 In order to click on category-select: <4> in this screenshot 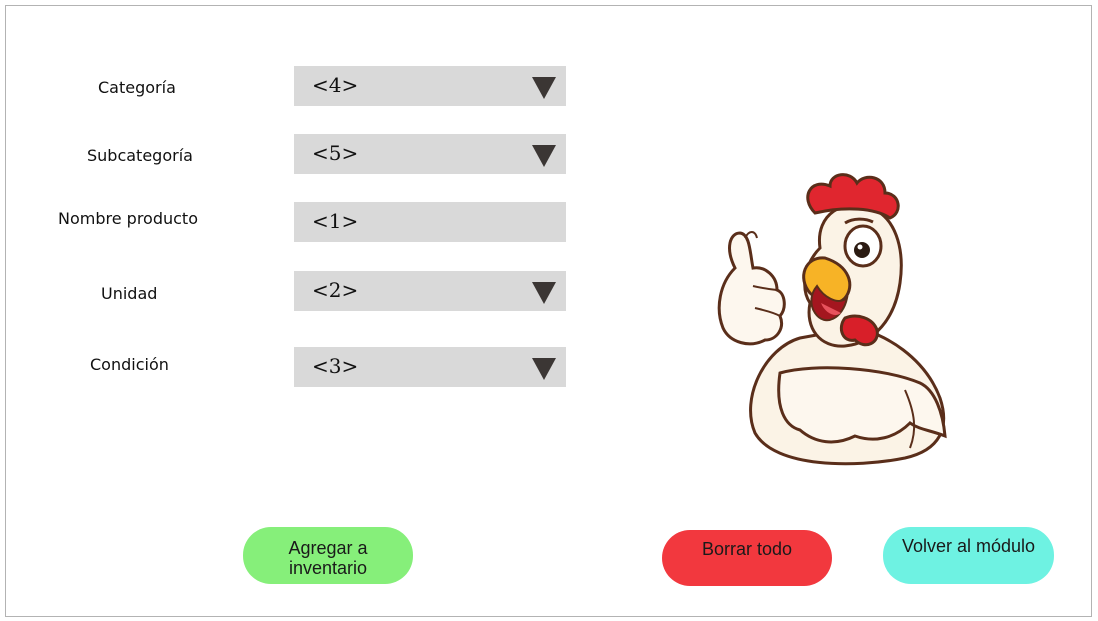, I will do `click(430, 86)`.